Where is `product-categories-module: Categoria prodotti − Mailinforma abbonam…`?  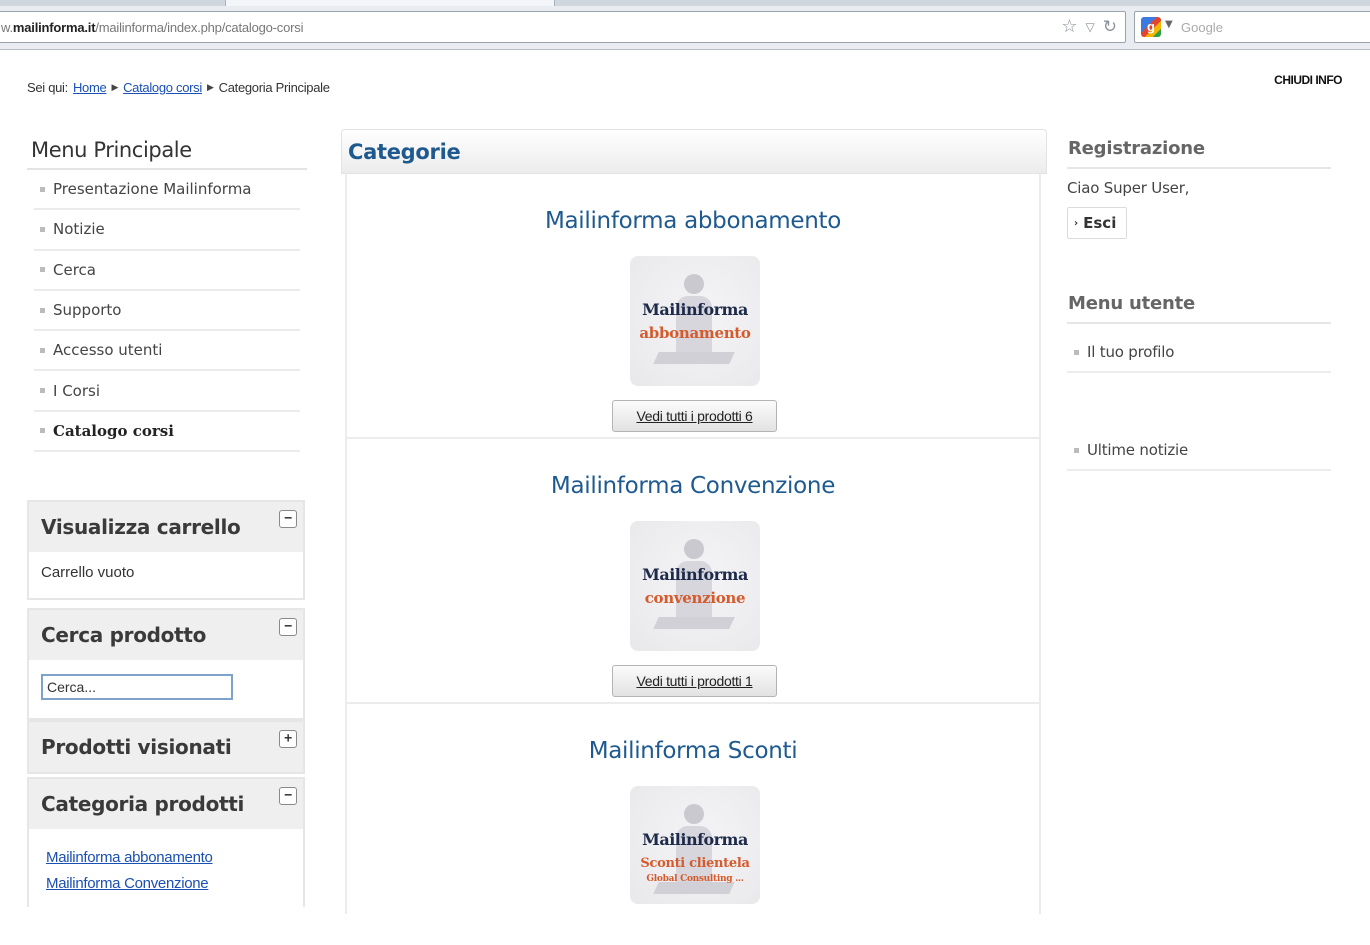
product-categories-module: Categoria prodotti − Mailinforma abbonam… is located at coordinates (166, 842).